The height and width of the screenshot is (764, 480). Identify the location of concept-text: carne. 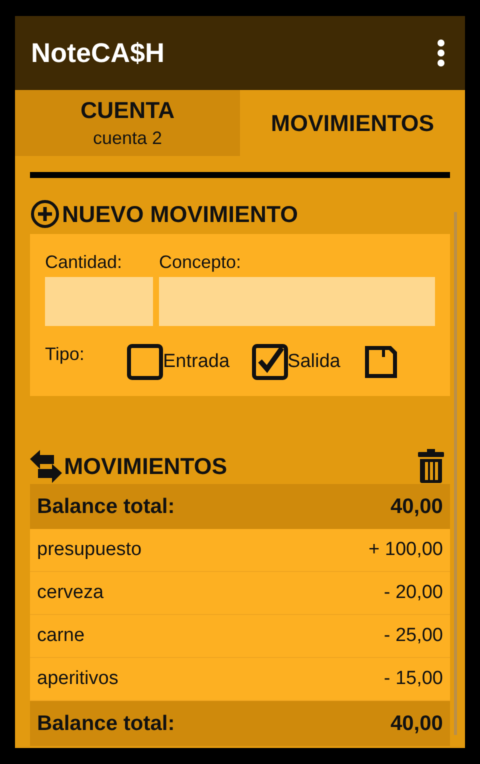
(61, 636).